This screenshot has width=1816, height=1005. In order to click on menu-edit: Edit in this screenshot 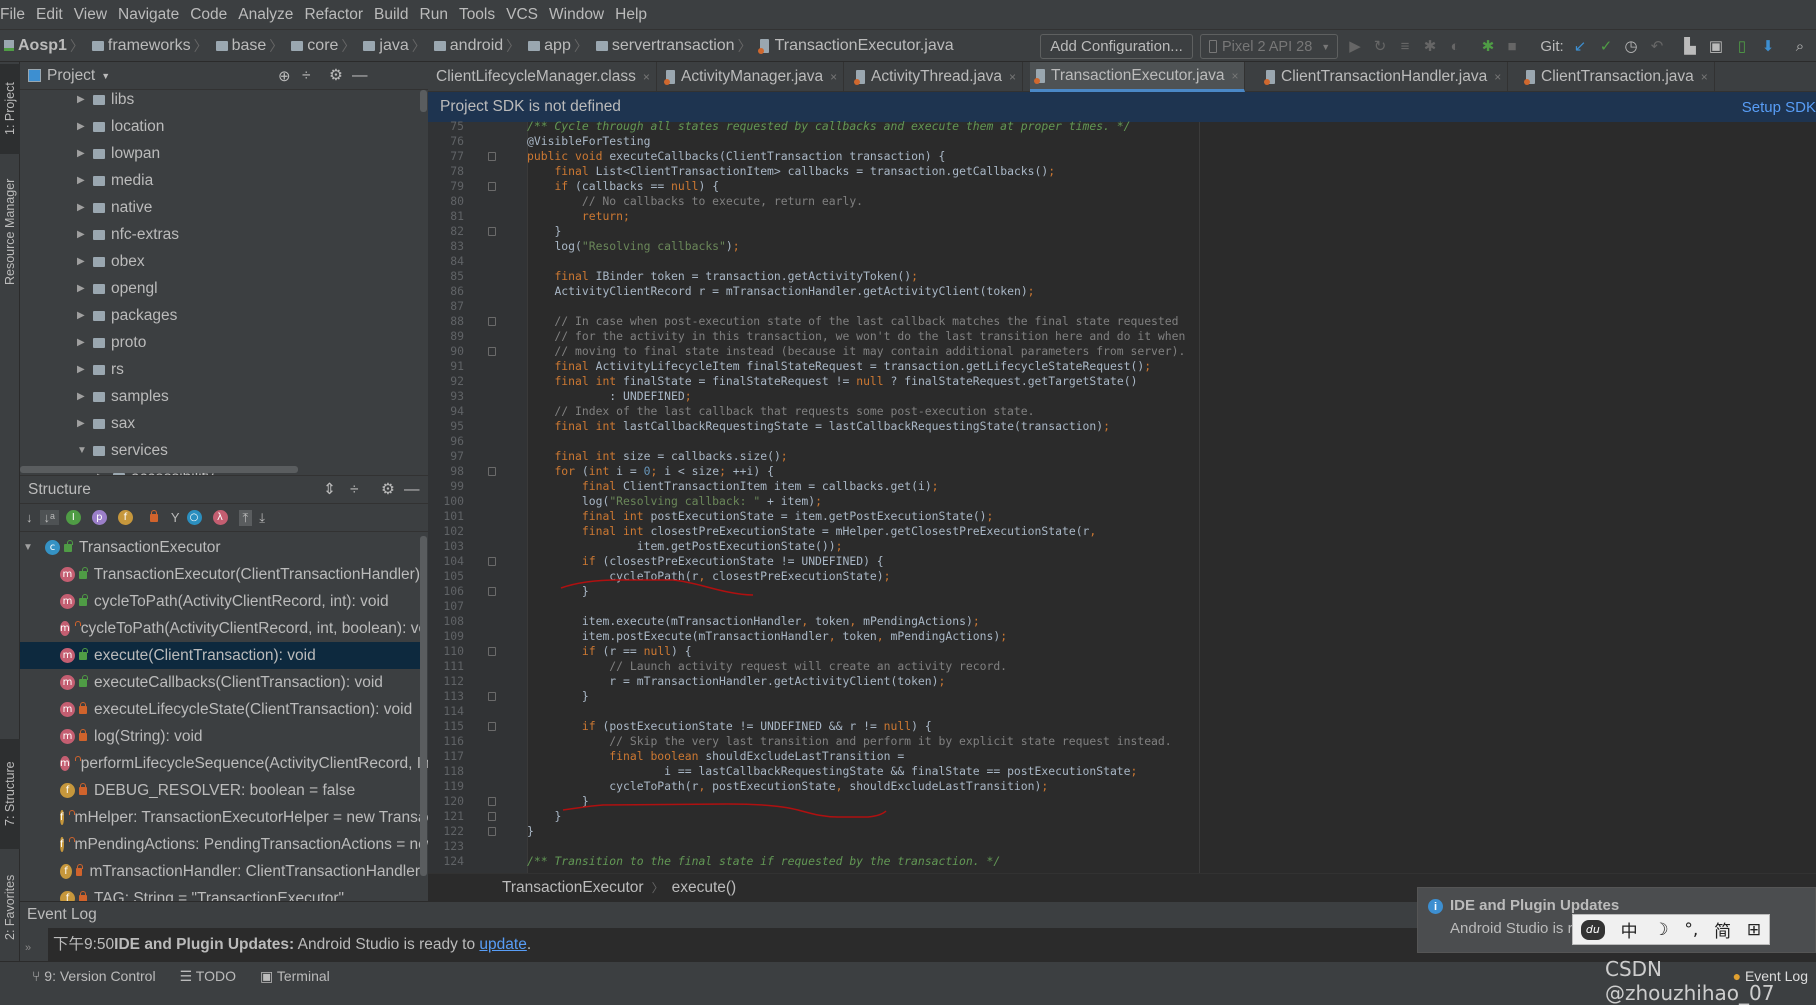, I will do `click(49, 15)`.